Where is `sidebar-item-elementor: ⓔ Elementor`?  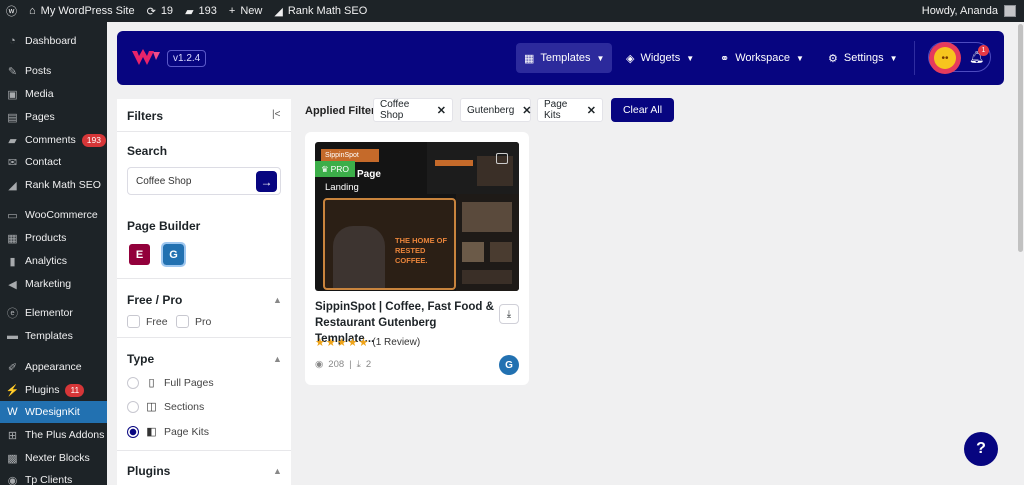 sidebar-item-elementor: ⓔ Elementor is located at coordinates (53, 313).